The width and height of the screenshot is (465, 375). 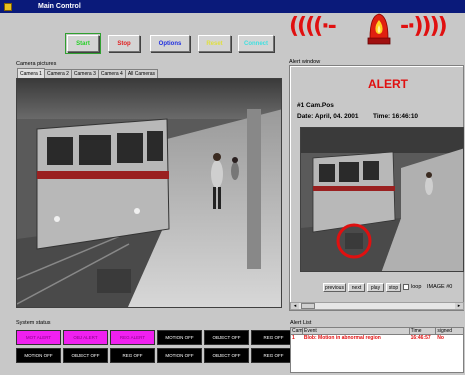 I want to click on previous-button: previous, so click(x=334, y=287).